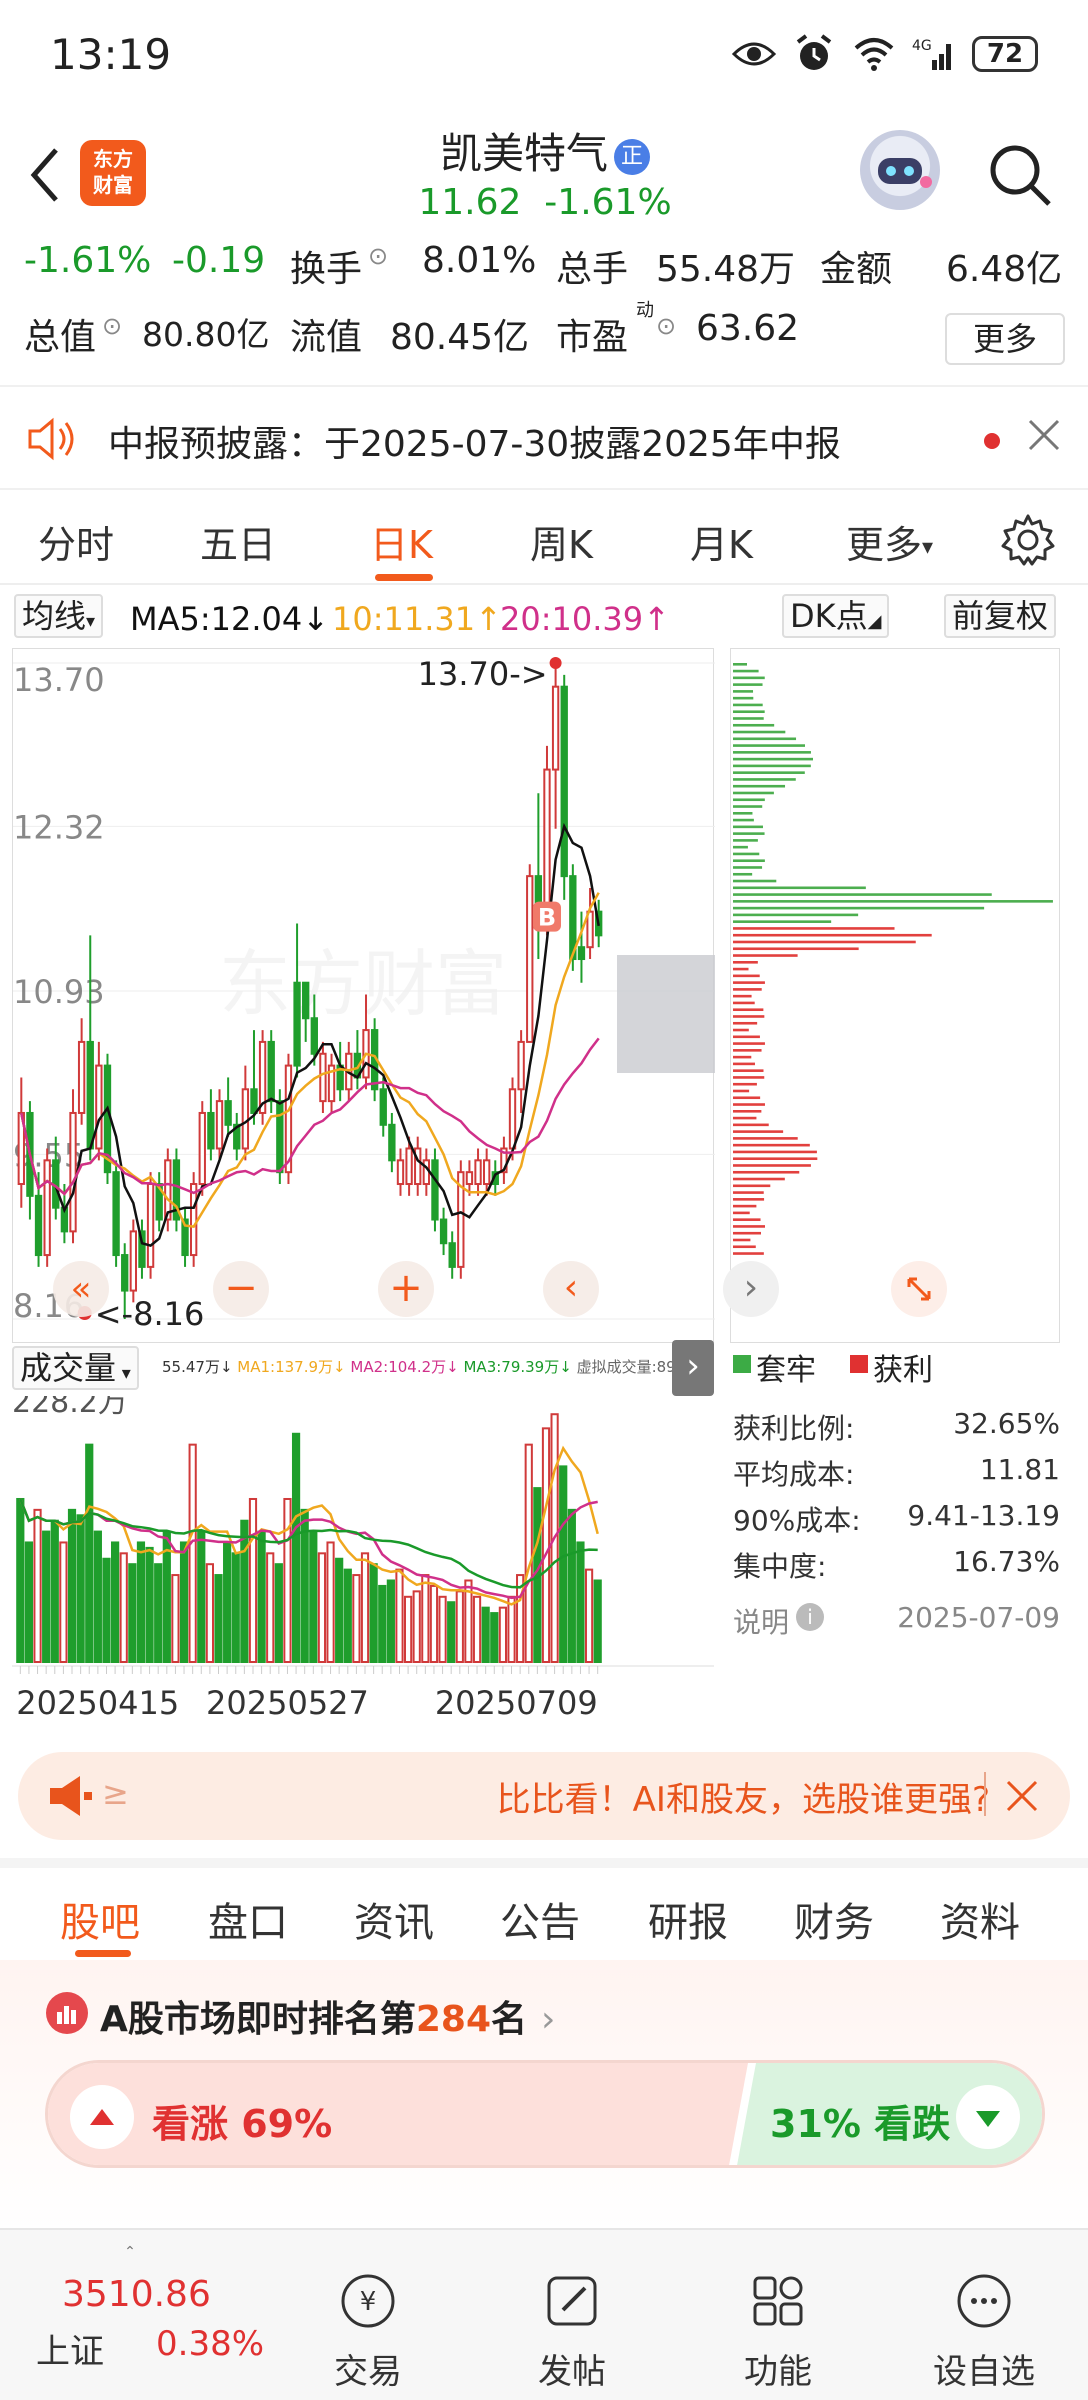  What do you see at coordinates (394, 1919) in the screenshot?
I see `tab-news: 资讯` at bounding box center [394, 1919].